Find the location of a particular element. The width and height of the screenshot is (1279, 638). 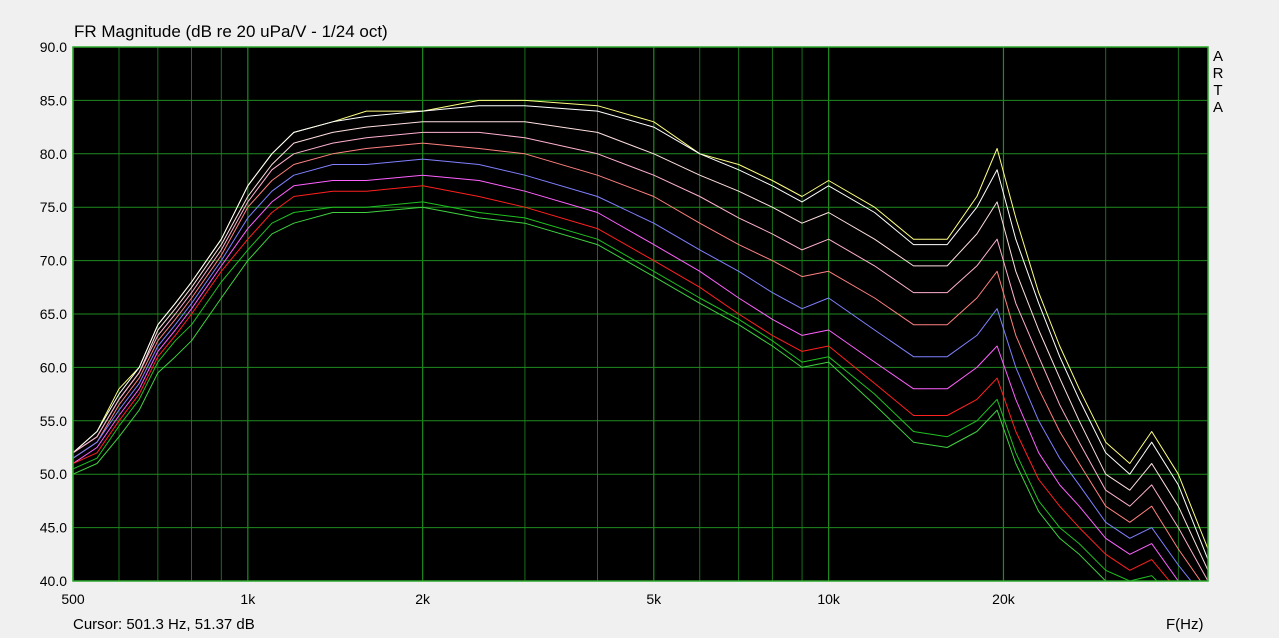

y-tick-label: 75.0 is located at coordinates (53, 207).